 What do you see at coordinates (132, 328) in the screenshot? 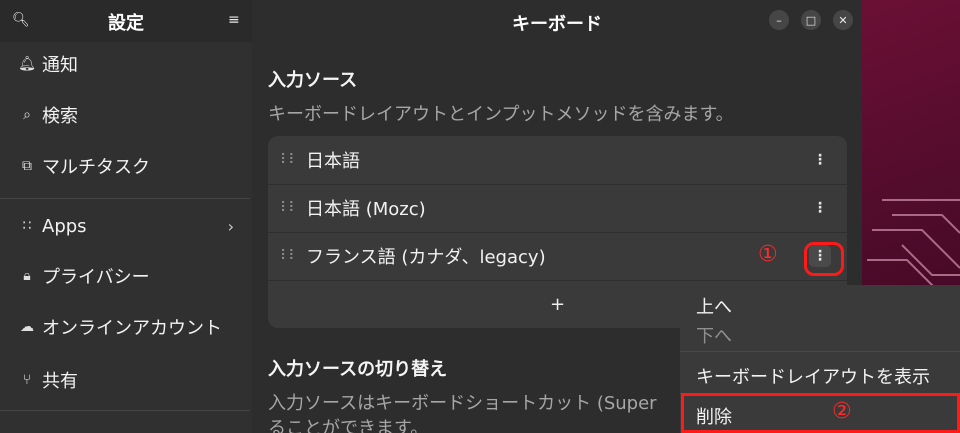
I see `sidebar-item-label: オンラインアカウント` at bounding box center [132, 328].